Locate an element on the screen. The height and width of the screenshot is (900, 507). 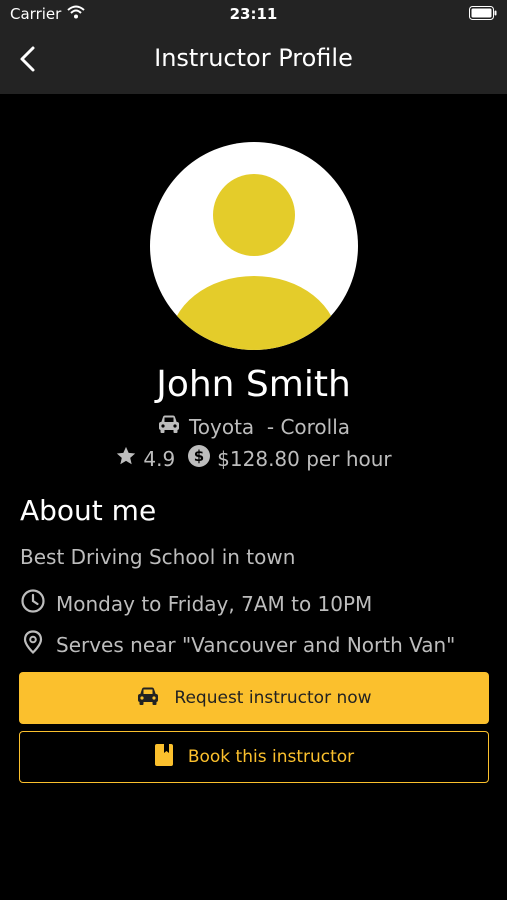
person-icon is located at coordinates (254, 262).